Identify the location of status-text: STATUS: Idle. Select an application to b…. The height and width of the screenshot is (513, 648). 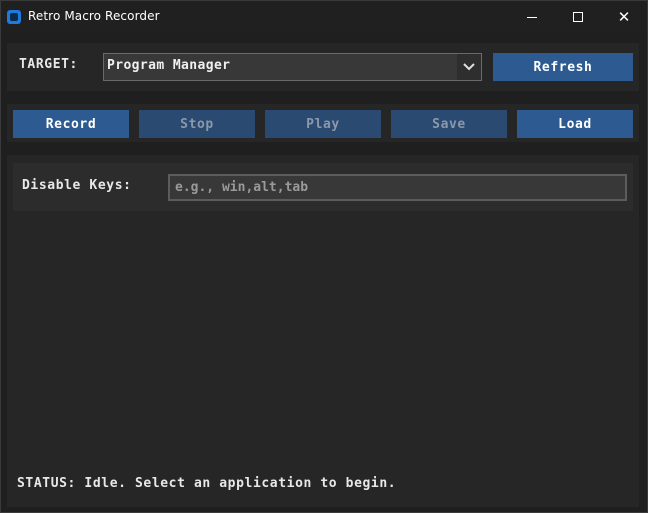
(207, 483).